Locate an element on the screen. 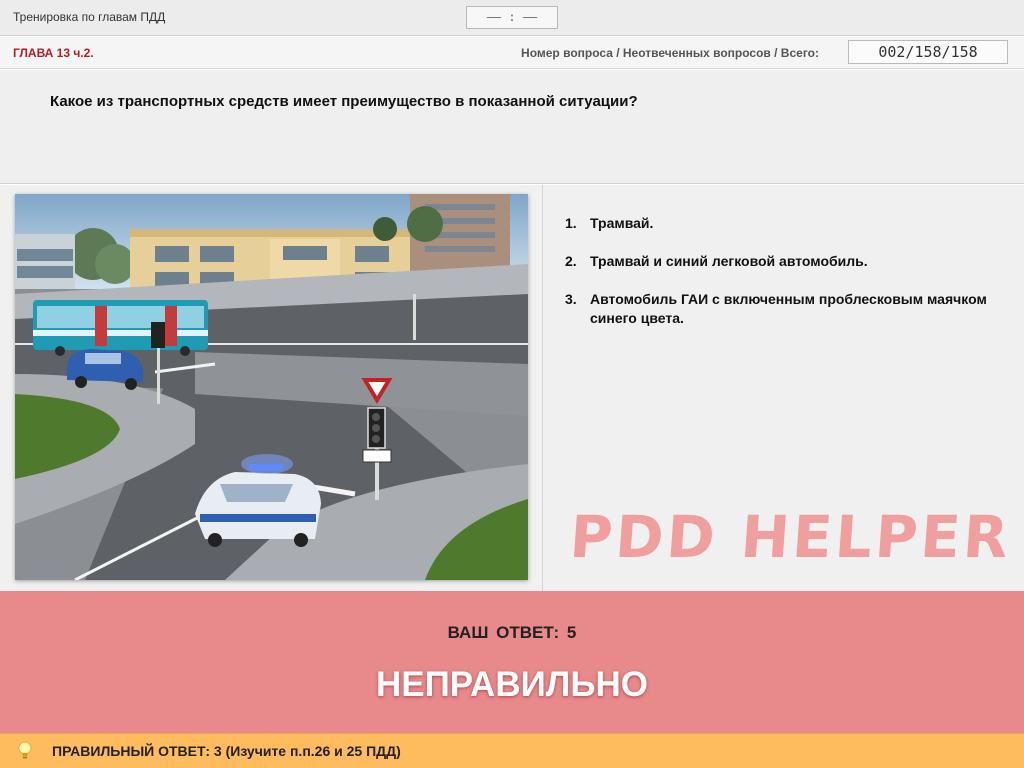 The width and height of the screenshot is (1024, 768). verdict-text: НЕПРАВИЛЬНО is located at coordinates (512, 684).